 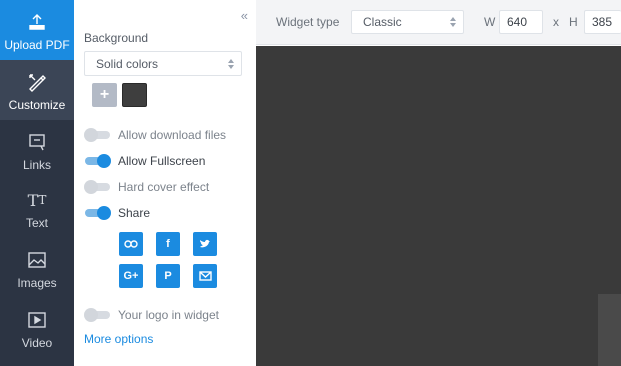 I want to click on toggle-row-fullscreen: Allow Fullscreen, so click(x=144, y=161).